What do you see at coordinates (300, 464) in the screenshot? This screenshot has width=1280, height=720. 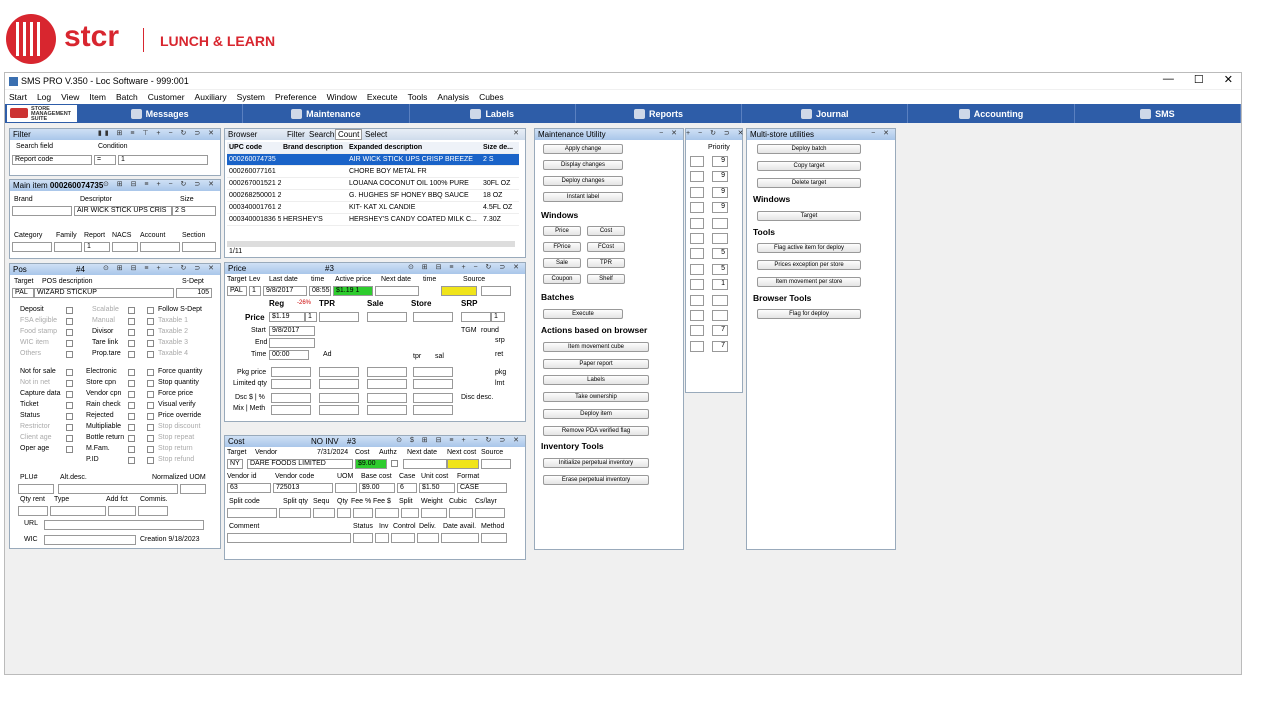 I see `vendor-input: DARE FOODS LIMITED` at bounding box center [300, 464].